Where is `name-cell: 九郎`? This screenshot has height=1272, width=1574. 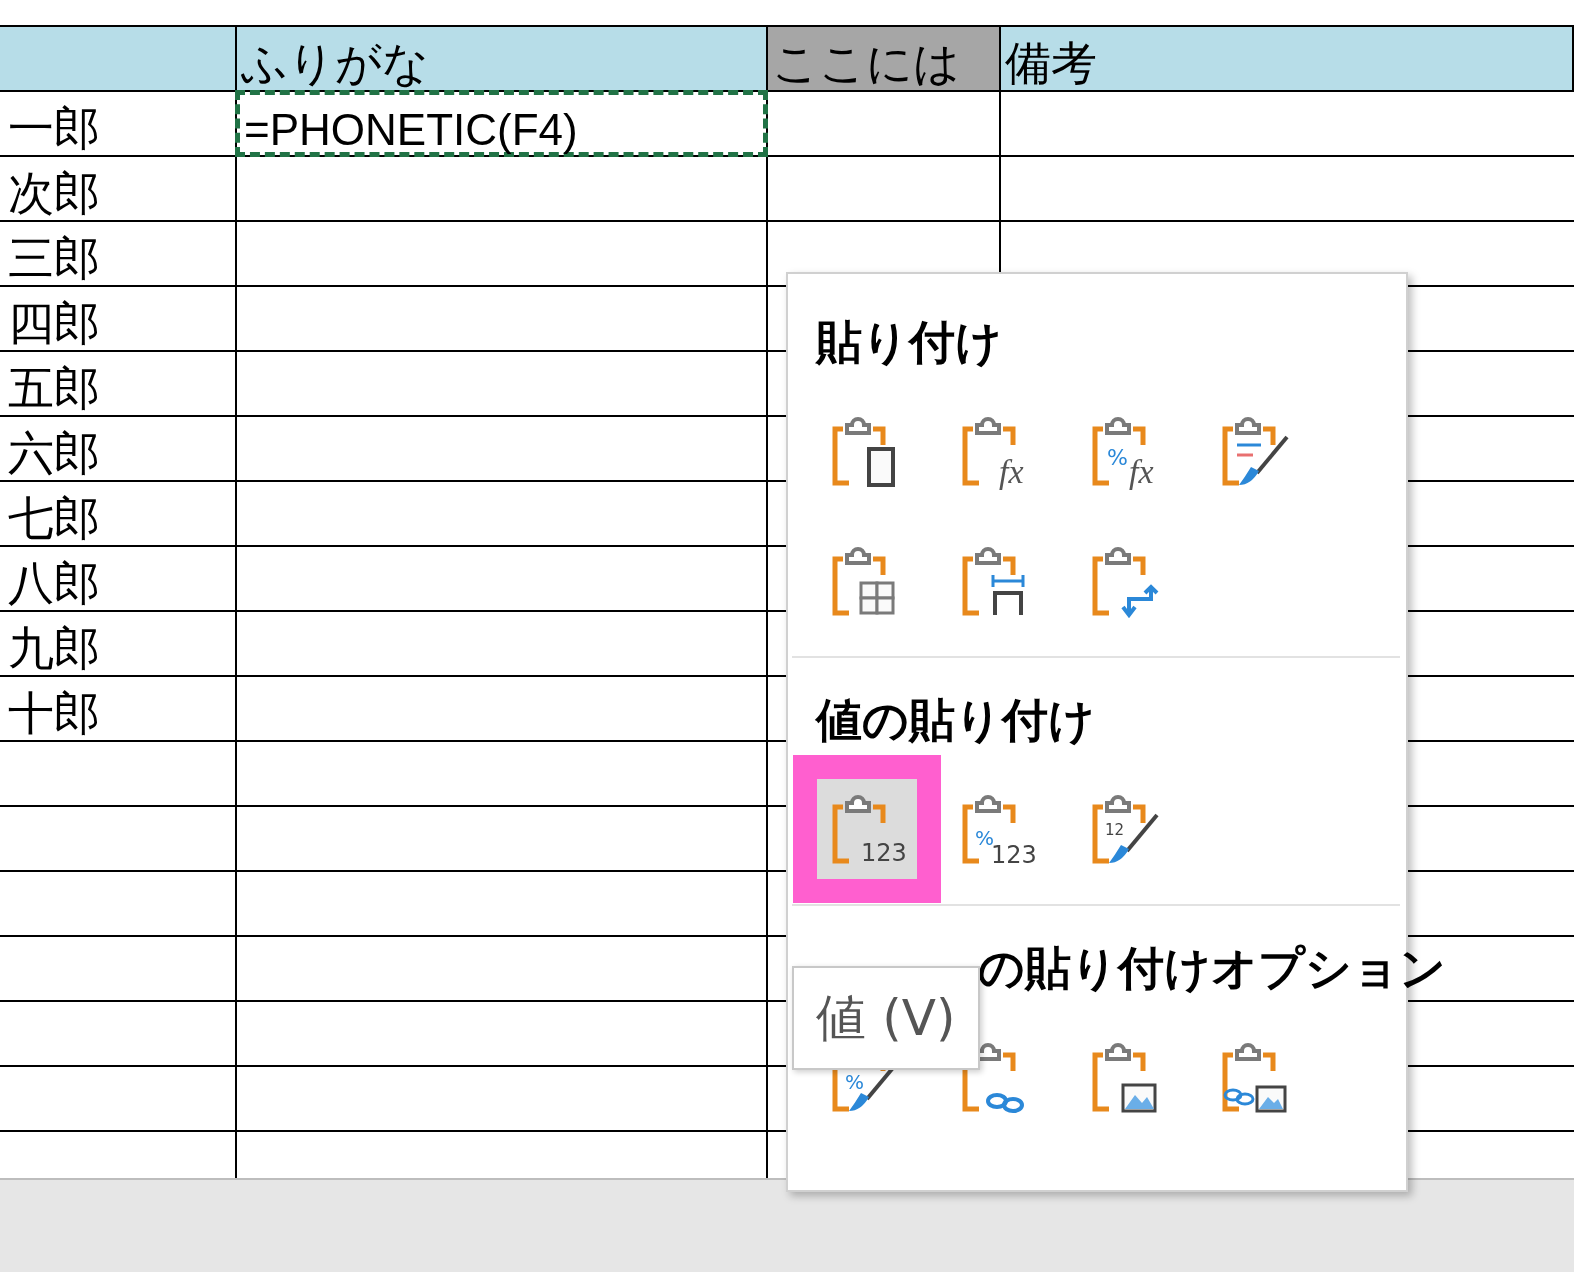
name-cell: 九郎 is located at coordinates (118, 642).